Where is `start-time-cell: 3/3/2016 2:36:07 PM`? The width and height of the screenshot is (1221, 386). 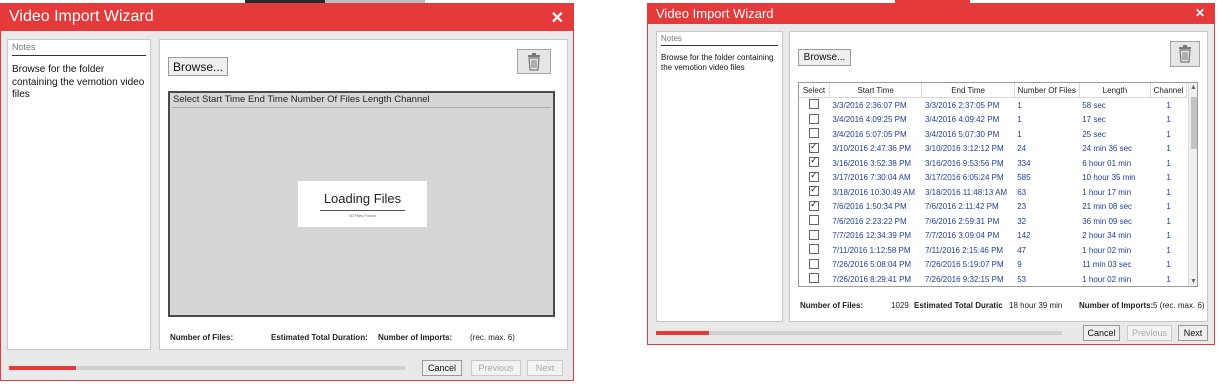 start-time-cell: 3/3/2016 2:36:07 PM is located at coordinates (869, 105).